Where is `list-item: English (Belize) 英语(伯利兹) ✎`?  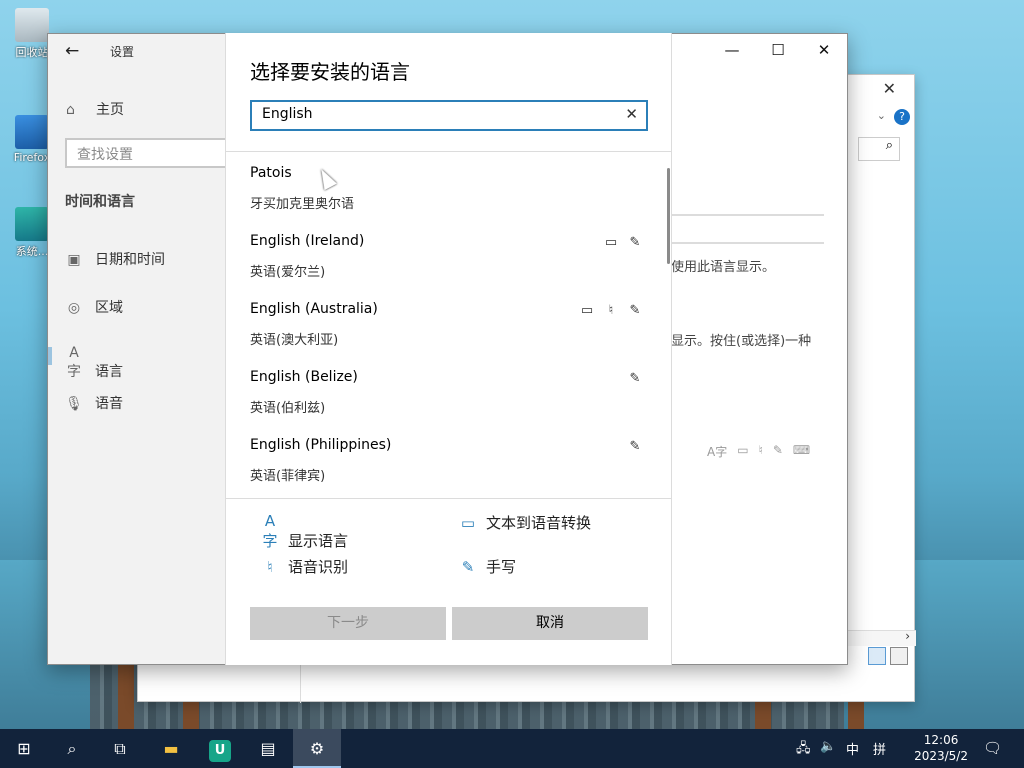 list-item: English (Belize) 英语(伯利兹) ✎ is located at coordinates (446, 399).